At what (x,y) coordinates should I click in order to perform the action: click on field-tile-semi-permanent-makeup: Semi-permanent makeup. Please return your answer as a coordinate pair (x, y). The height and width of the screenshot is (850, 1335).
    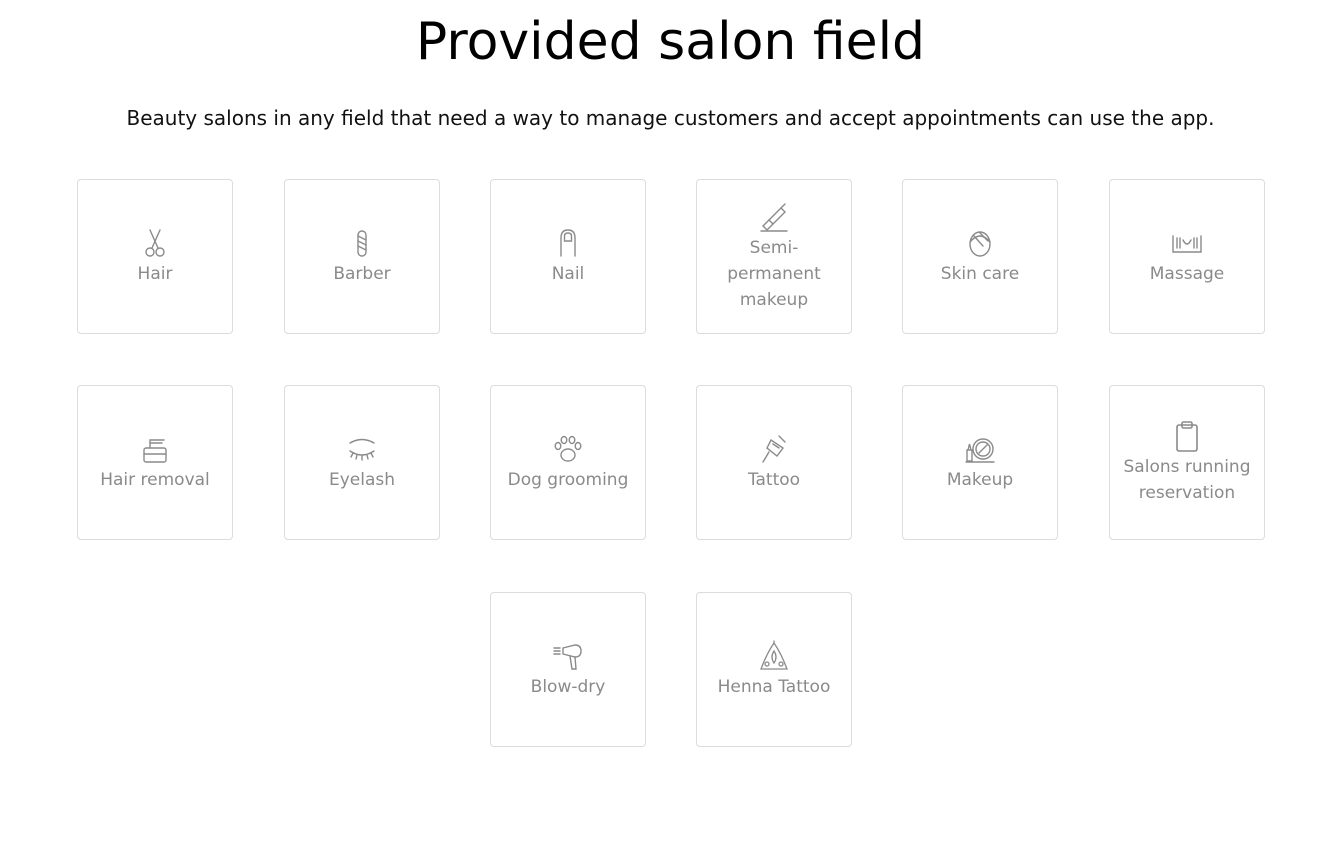
    Looking at the image, I should click on (774, 256).